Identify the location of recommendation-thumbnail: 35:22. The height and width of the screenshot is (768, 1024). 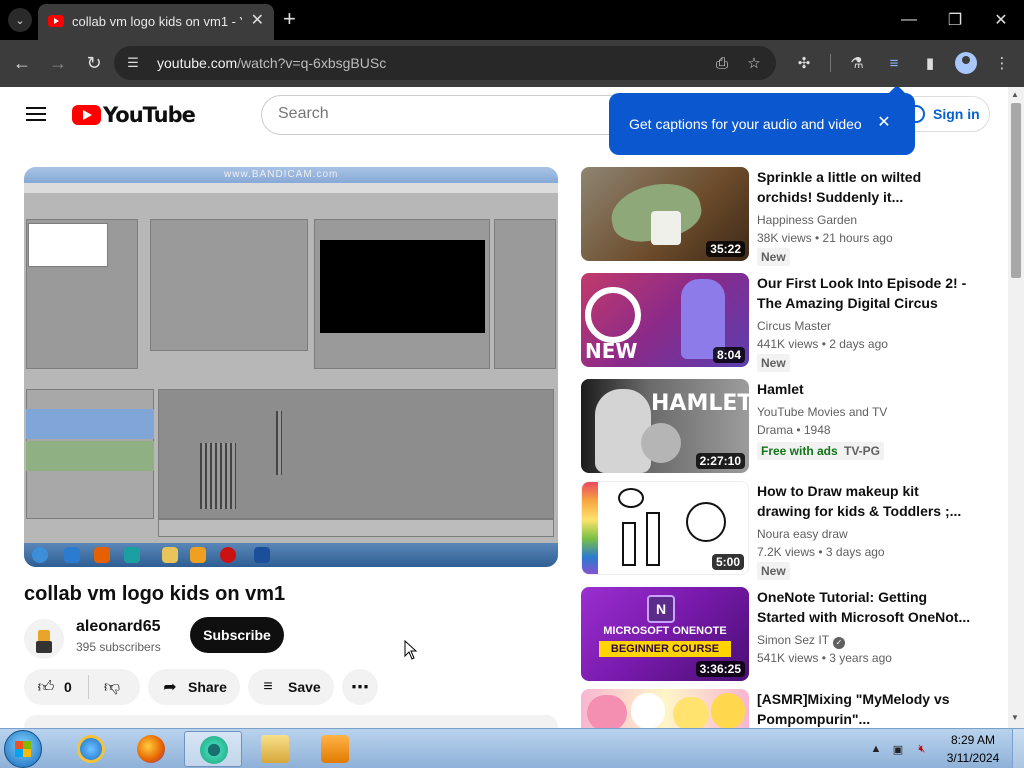
(665, 214).